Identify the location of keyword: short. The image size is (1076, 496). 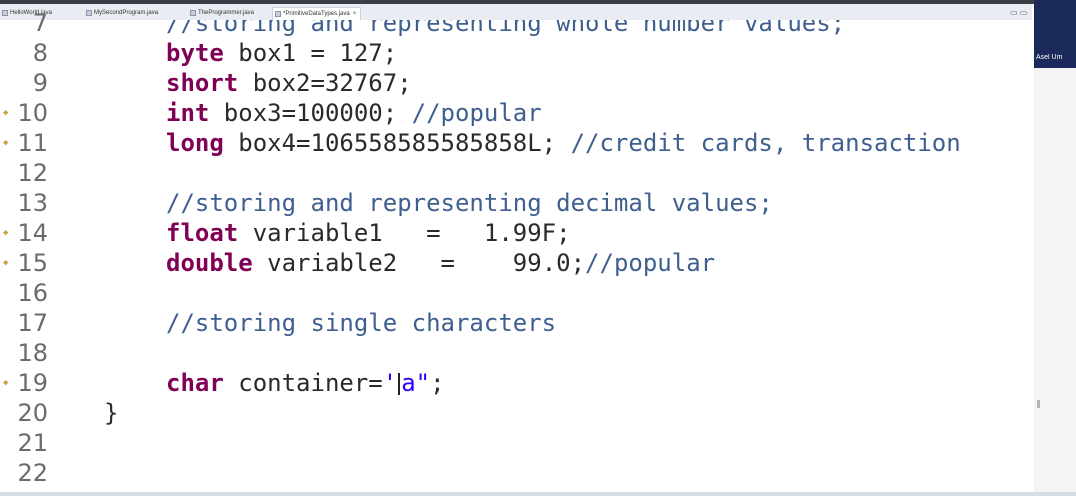
(202, 83).